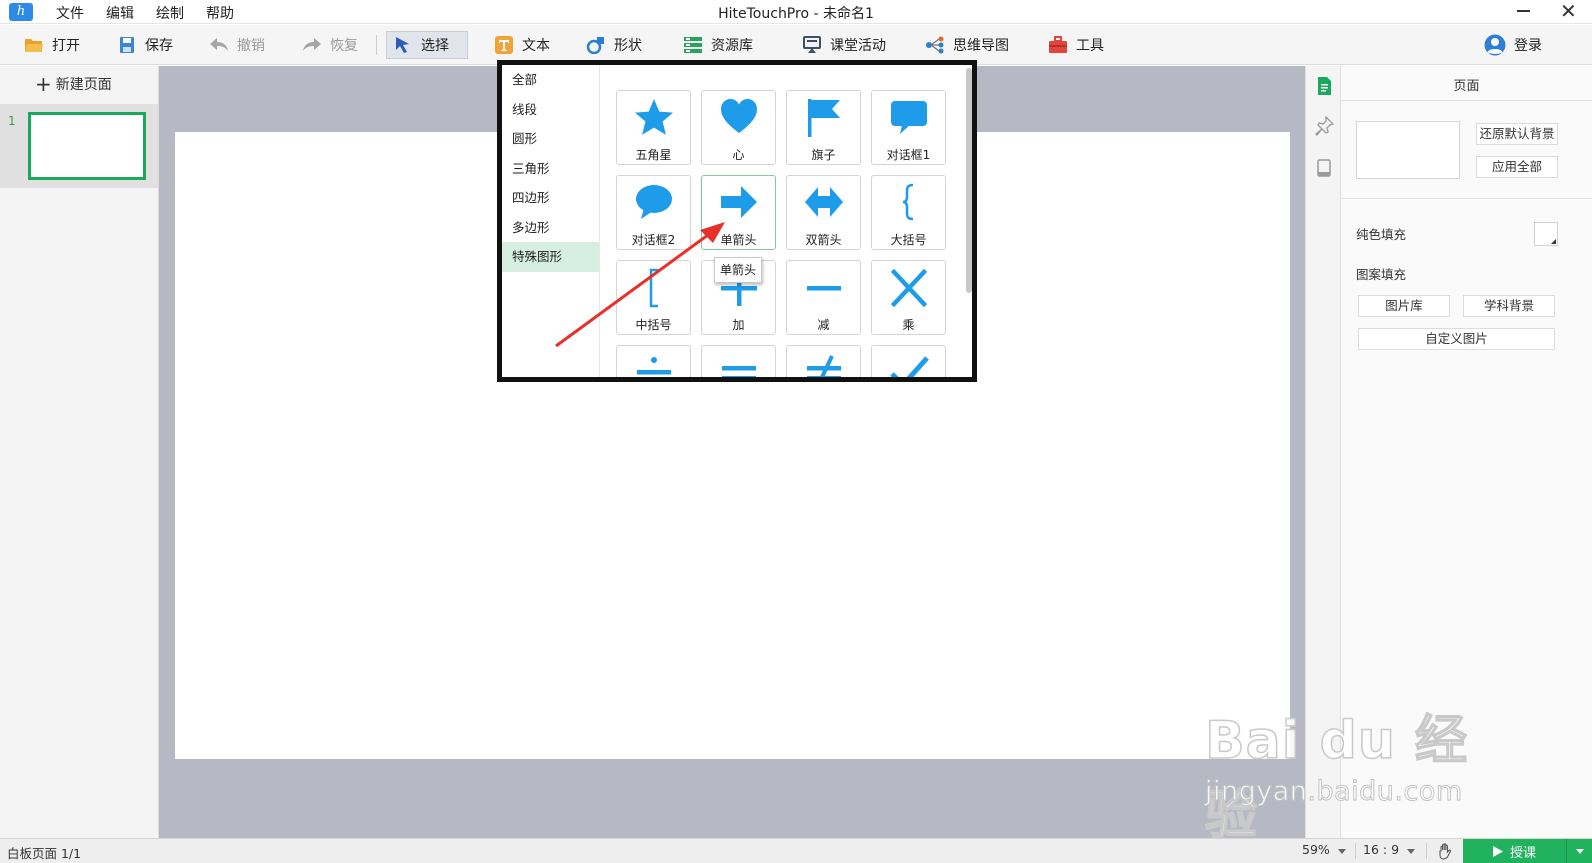  Describe the element at coordinates (823, 297) in the screenshot. I see `shape-minus: 减` at that location.